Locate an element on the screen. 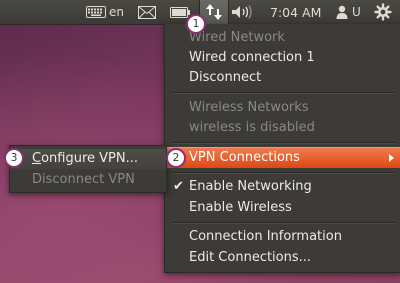 The height and width of the screenshot is (283, 400). callout-1: 1 is located at coordinates (196, 24).